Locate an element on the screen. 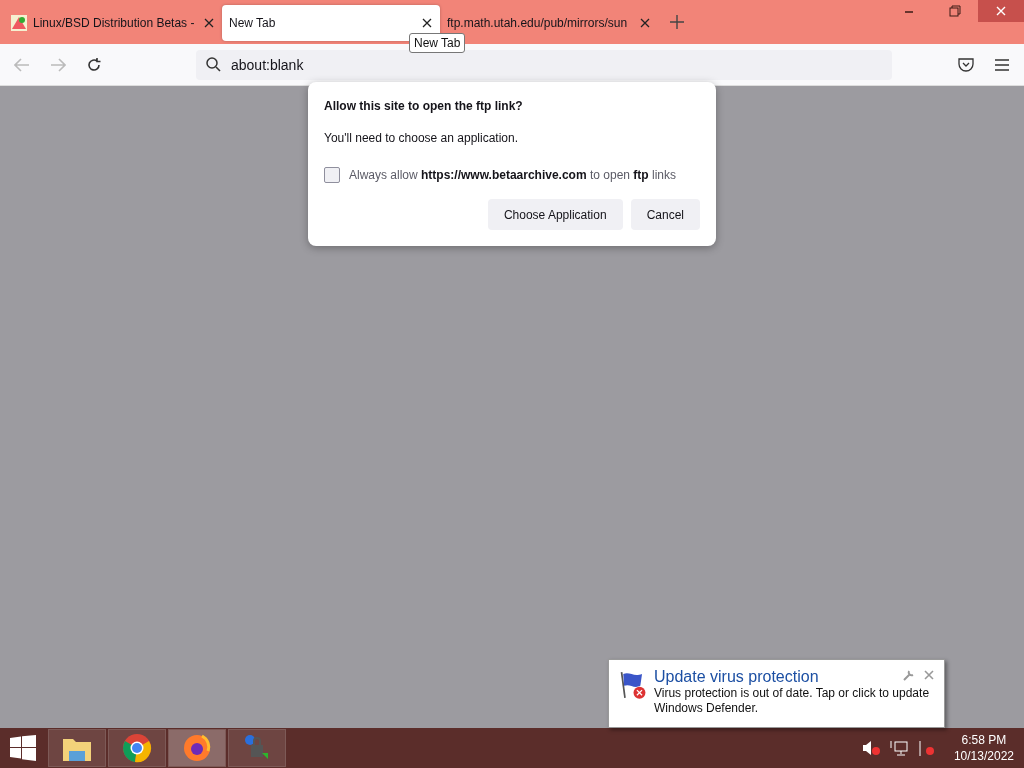 The width and height of the screenshot is (1024, 768). flag-icon is located at coordinates (926, 748).